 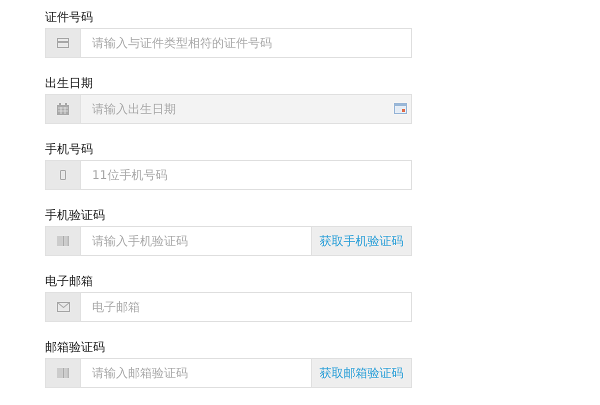 I want to click on field-label: 手机号码, so click(x=69, y=149).